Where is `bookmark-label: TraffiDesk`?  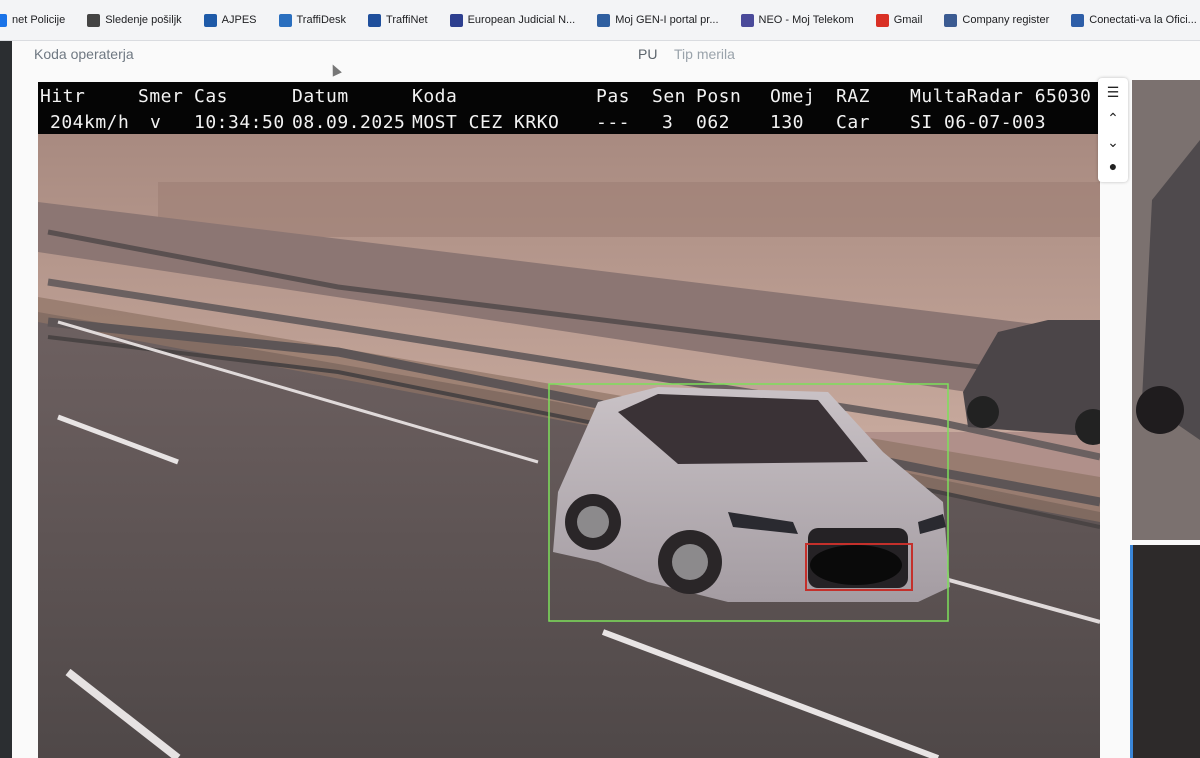 bookmark-label: TraffiDesk is located at coordinates (321, 20).